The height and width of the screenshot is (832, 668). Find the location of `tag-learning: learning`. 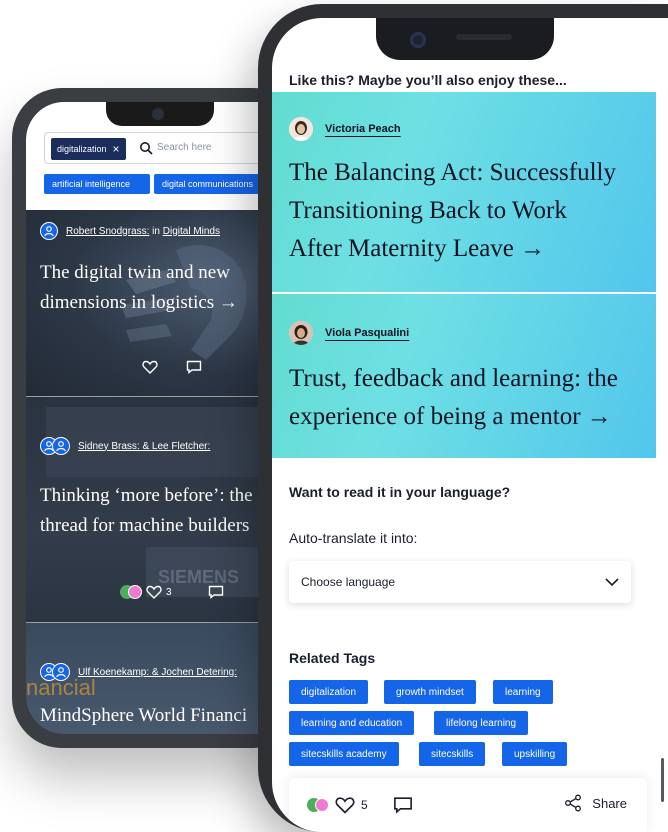

tag-learning: learning is located at coordinates (523, 692).